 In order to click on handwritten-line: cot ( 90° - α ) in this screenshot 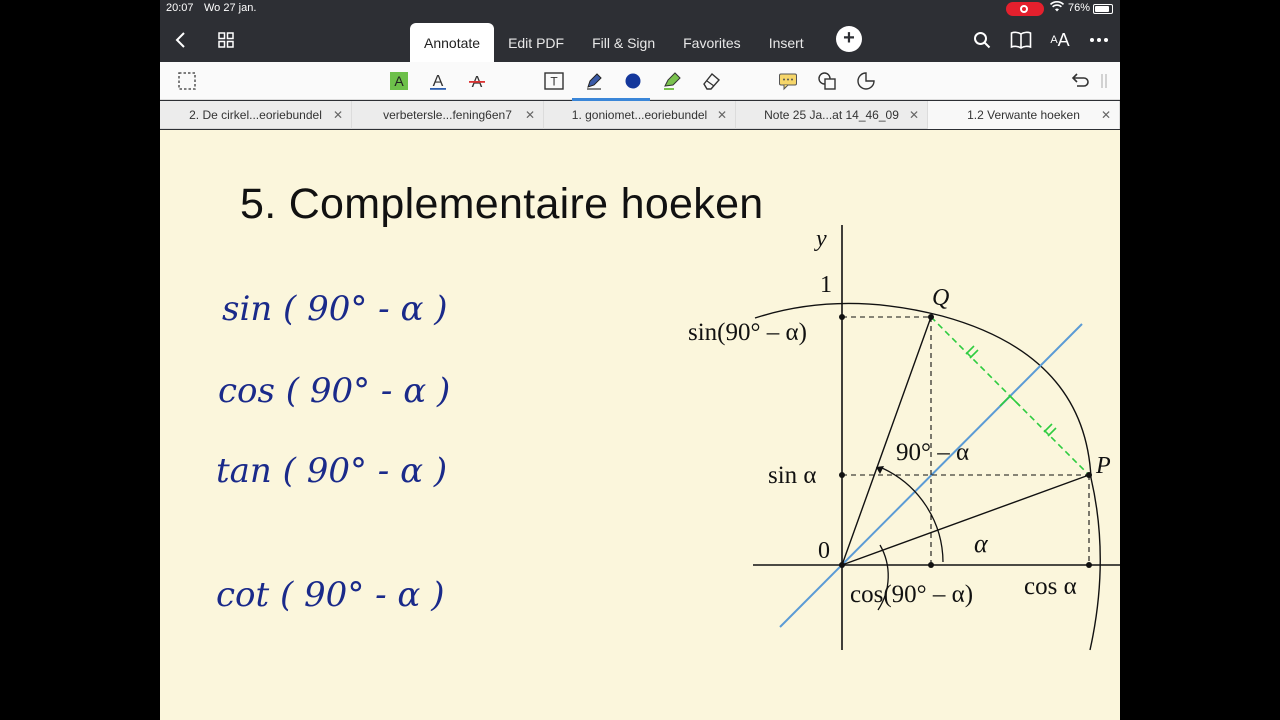, I will do `click(330, 595)`.